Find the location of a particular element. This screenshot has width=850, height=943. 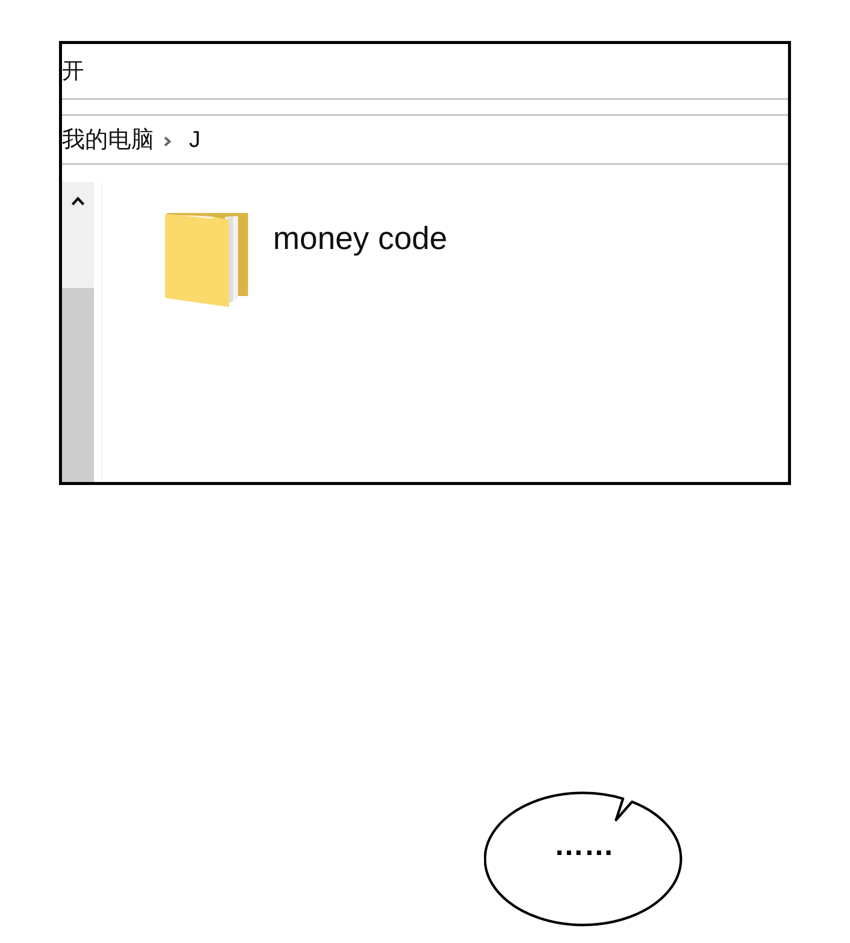

folder-icon is located at coordinates (206, 260).